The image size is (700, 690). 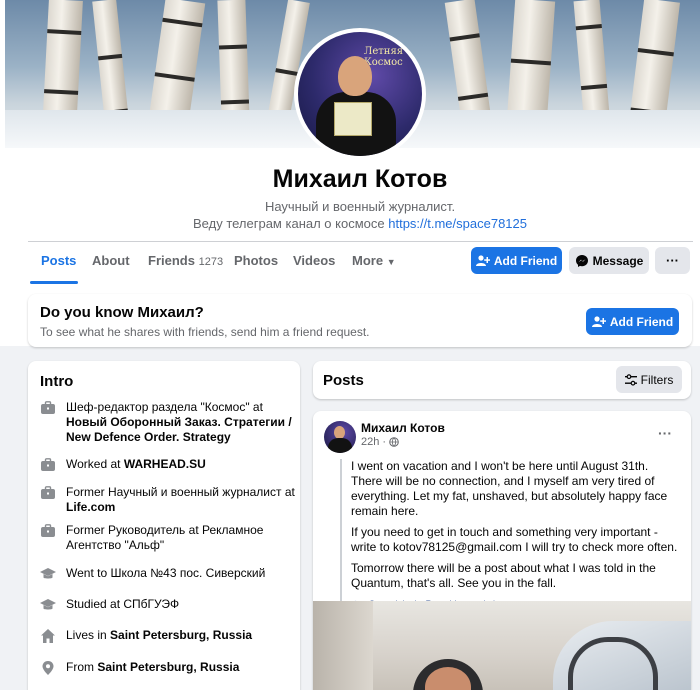 I want to click on intro-item: Lives in Saint Petersburg, Russia, so click(x=168, y=636).